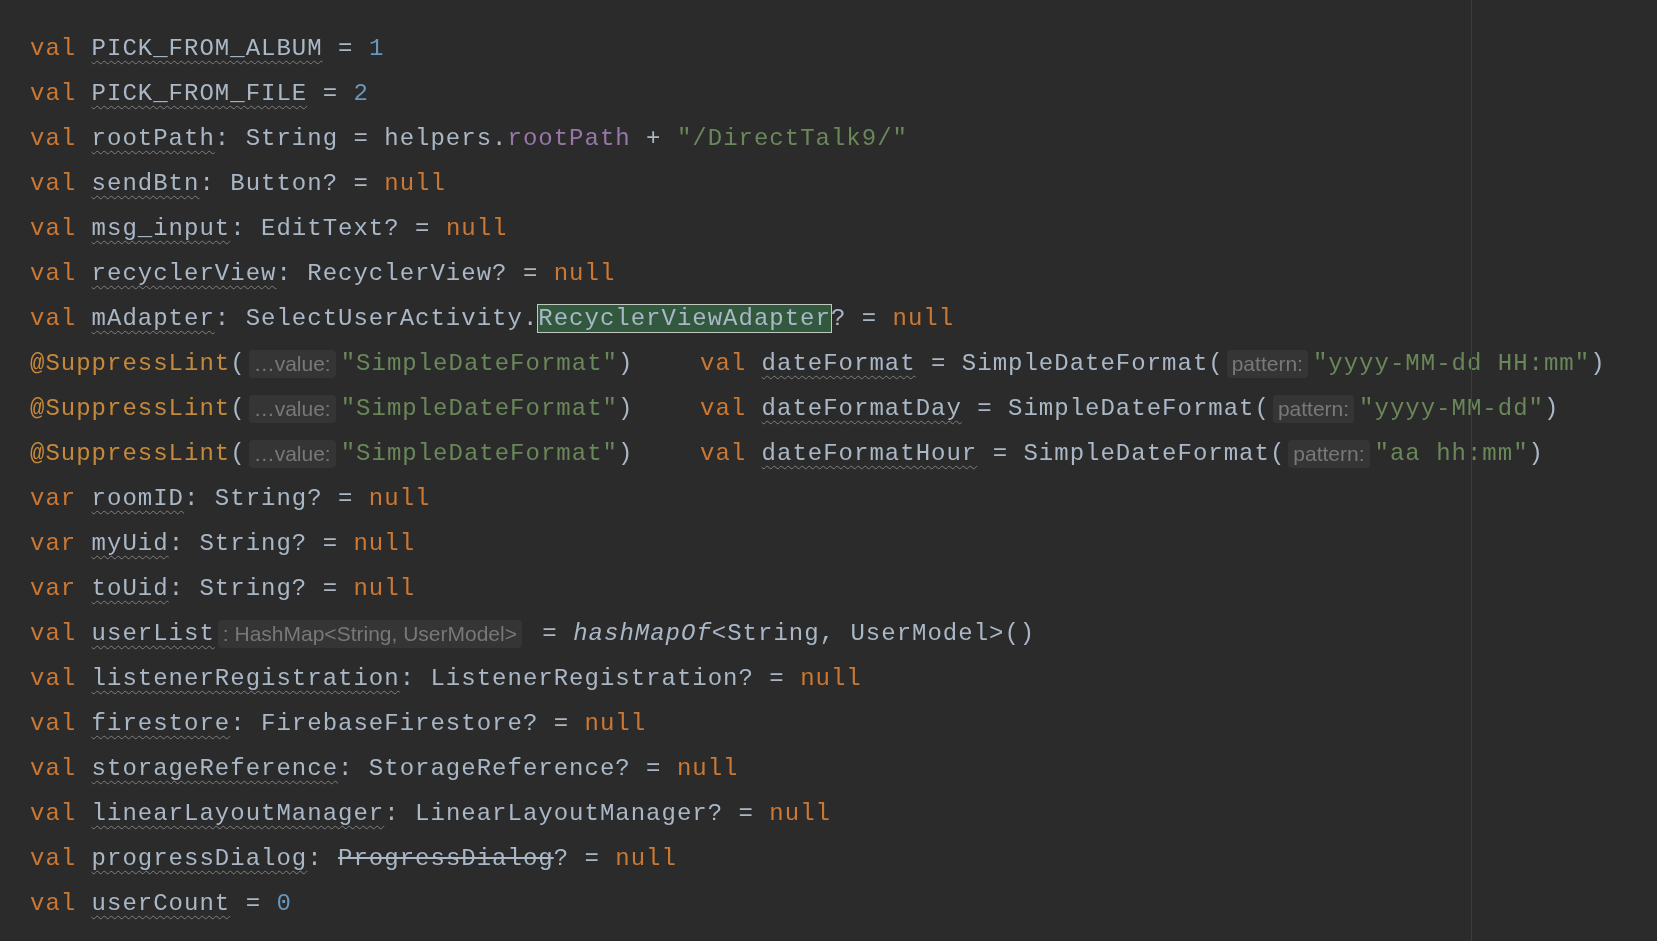 This screenshot has width=1657, height=941. I want to click on code-text: : Button? =, so click(284, 183).